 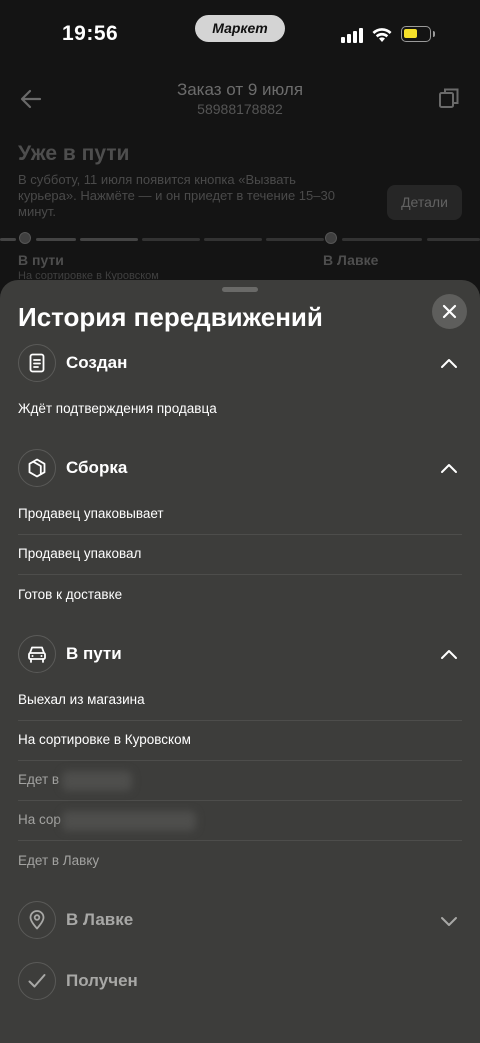 What do you see at coordinates (90, 33) in the screenshot?
I see `status-time: 19:56` at bounding box center [90, 33].